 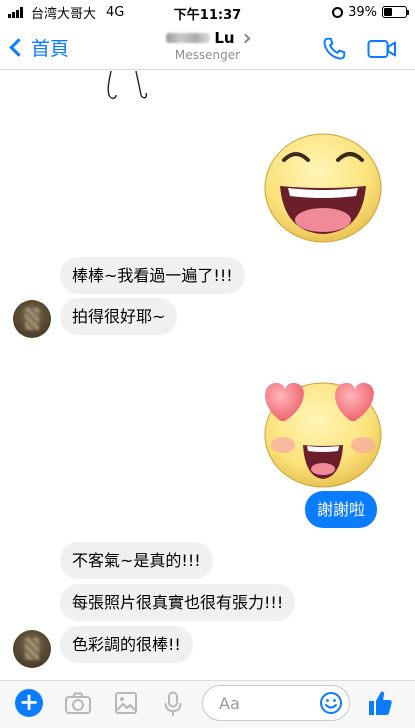 I want to click on carrier-name: 台湾大哥大, so click(x=64, y=14).